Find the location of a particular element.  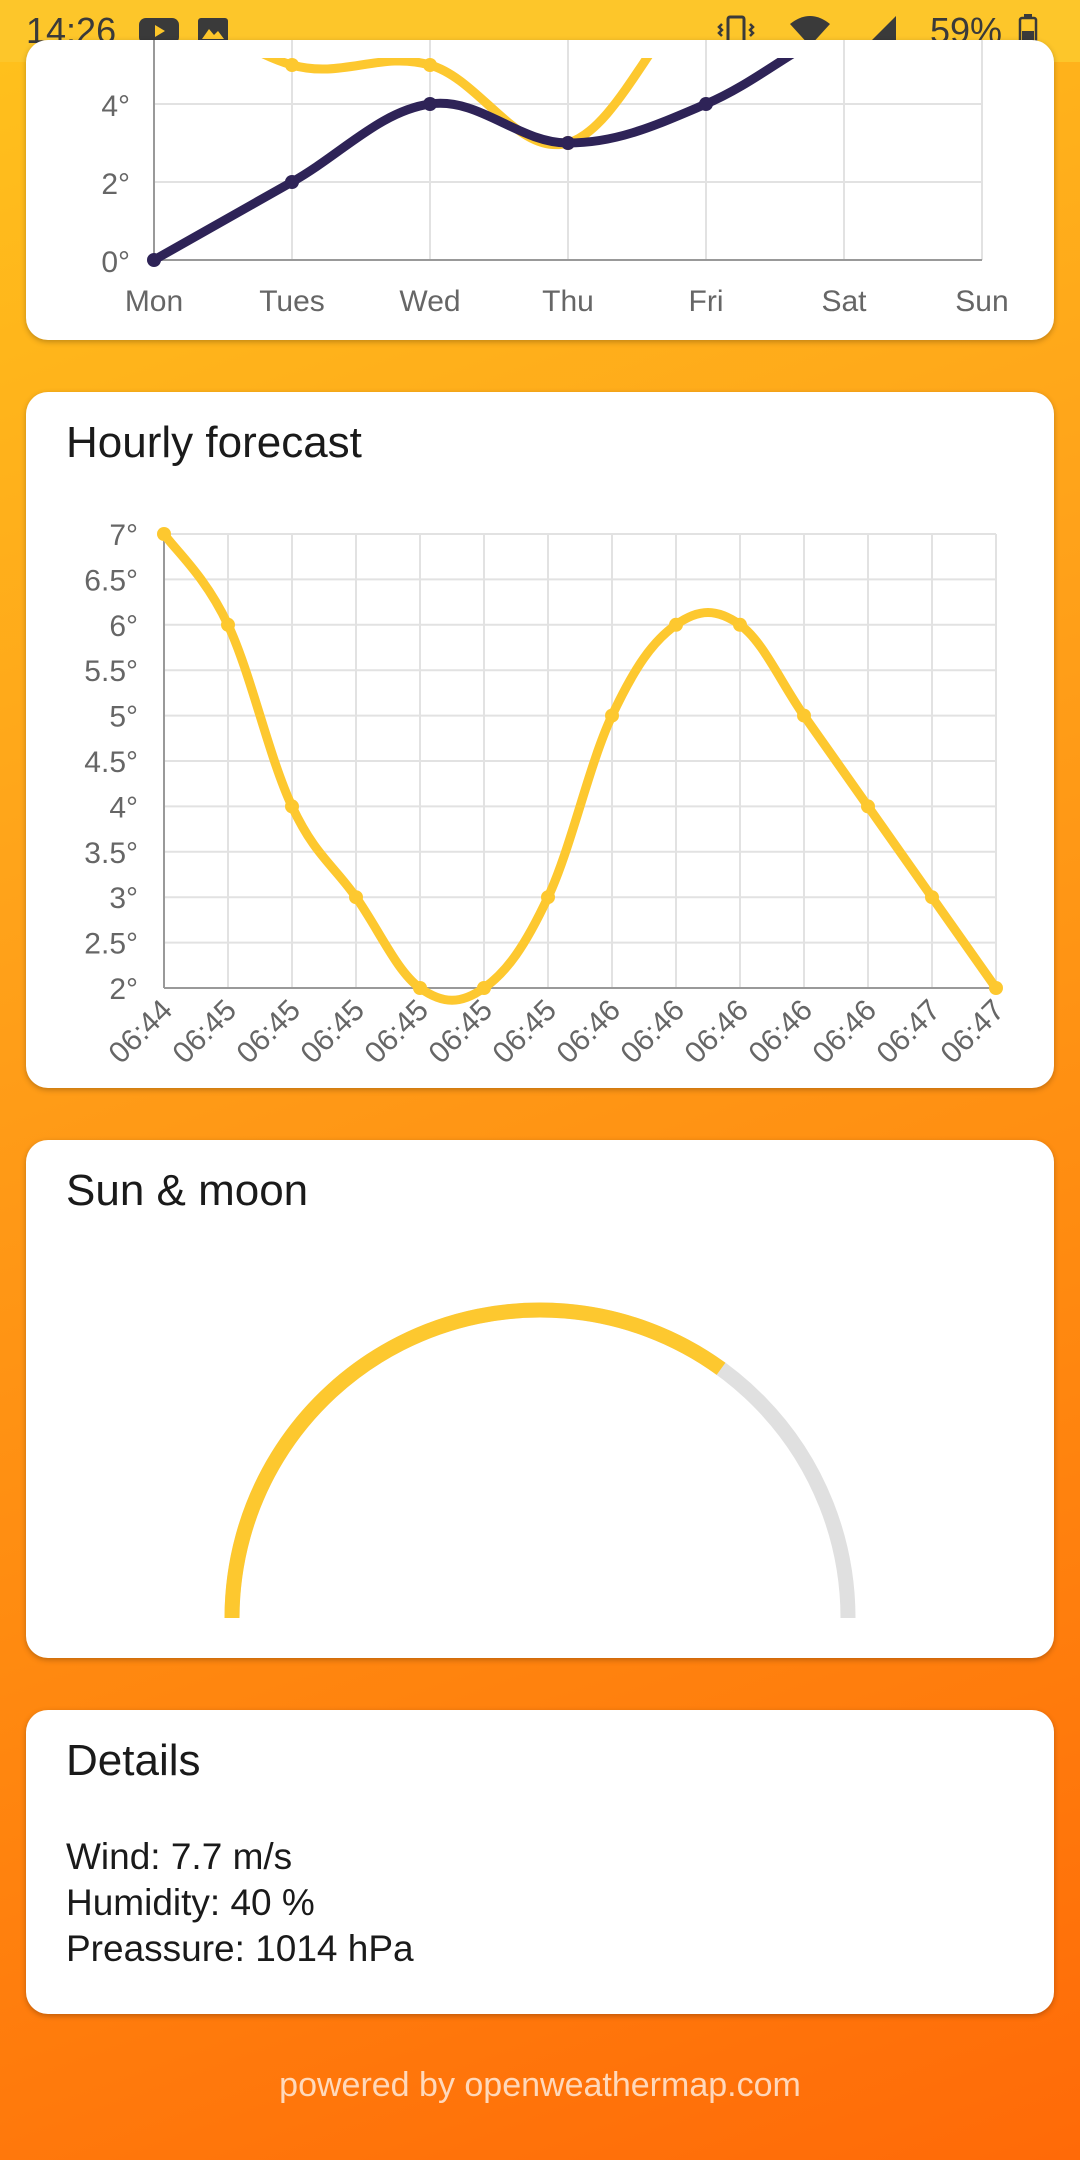

pressure-value: Preassure: 1014 hPa is located at coordinates (240, 1948).